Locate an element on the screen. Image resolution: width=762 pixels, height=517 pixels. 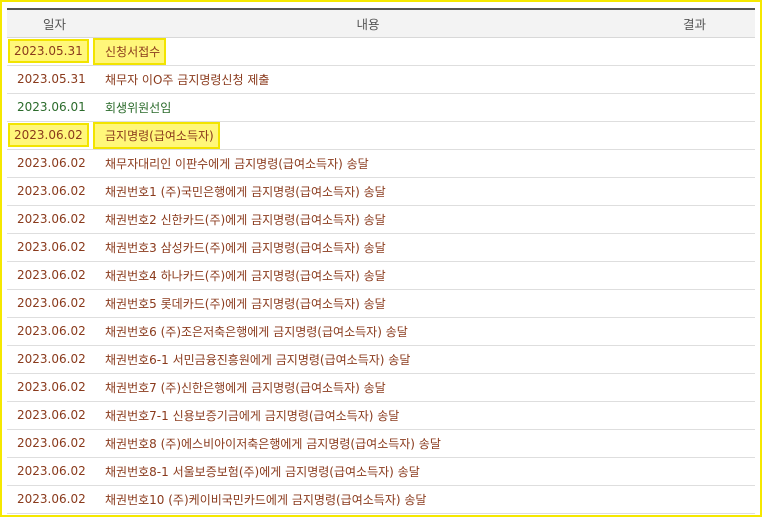
table-row: 2023.05.31 신청서접수 is located at coordinates (381, 51).